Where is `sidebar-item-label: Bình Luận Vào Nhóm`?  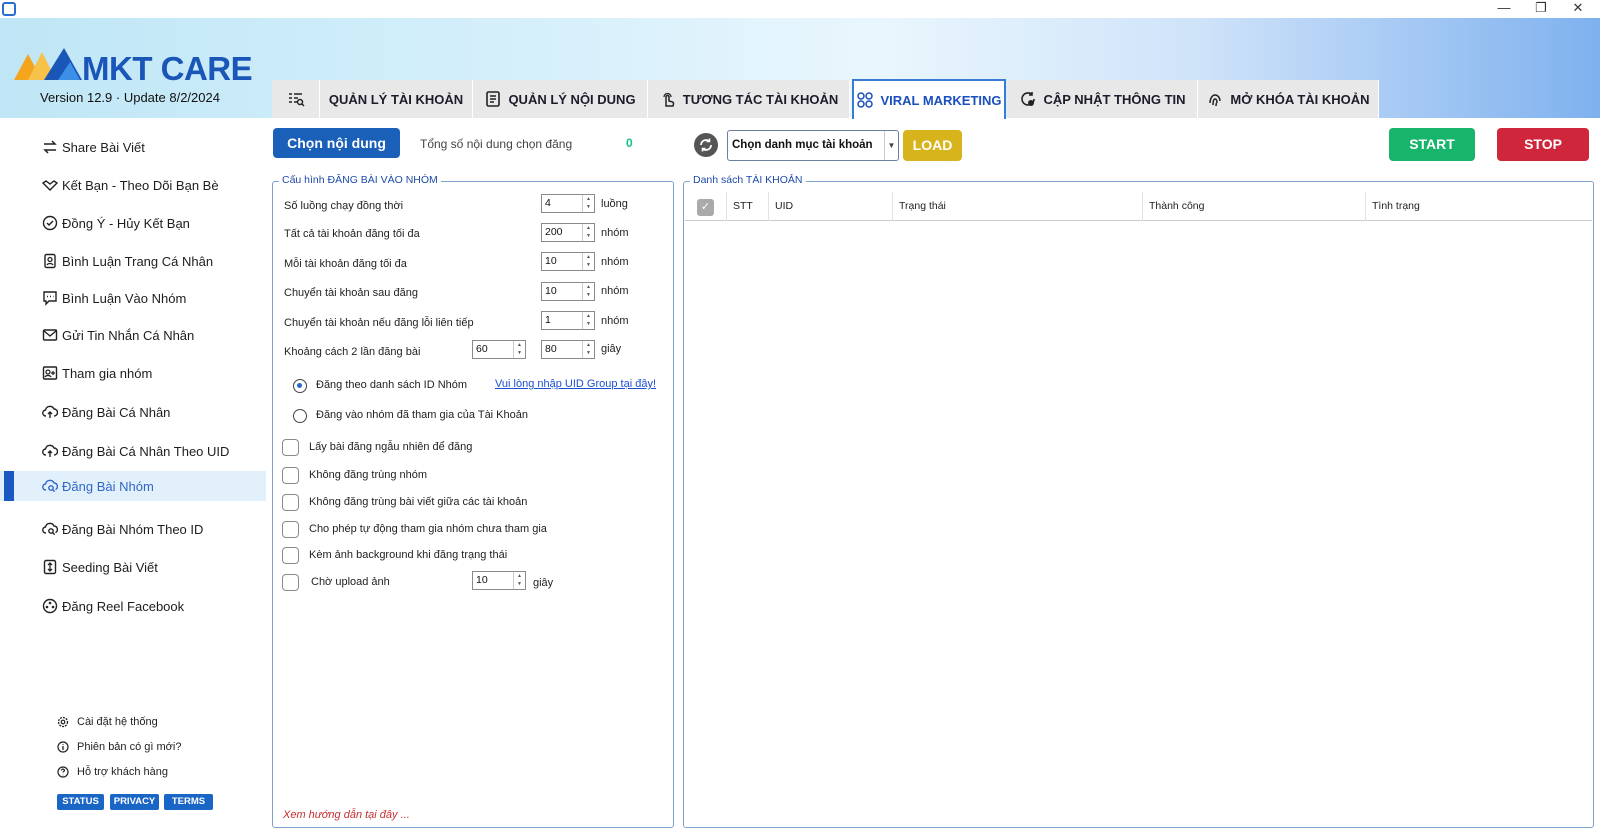
sidebar-item-label: Bình Luận Vào Nhóm is located at coordinates (124, 298).